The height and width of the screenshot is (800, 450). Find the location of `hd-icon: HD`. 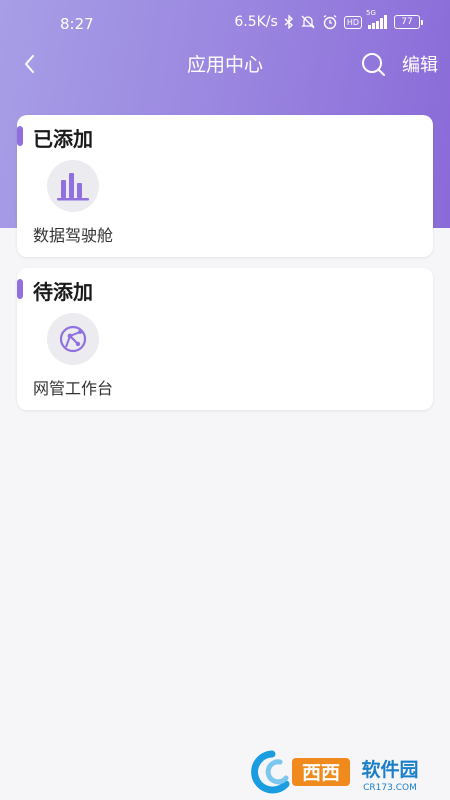

hd-icon: HD is located at coordinates (352, 22).